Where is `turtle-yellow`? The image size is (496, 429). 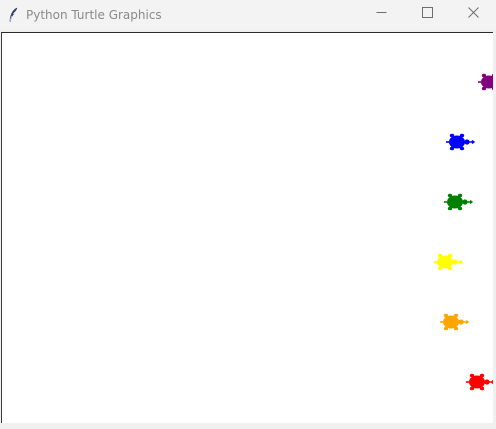 turtle-yellow is located at coordinates (450, 262).